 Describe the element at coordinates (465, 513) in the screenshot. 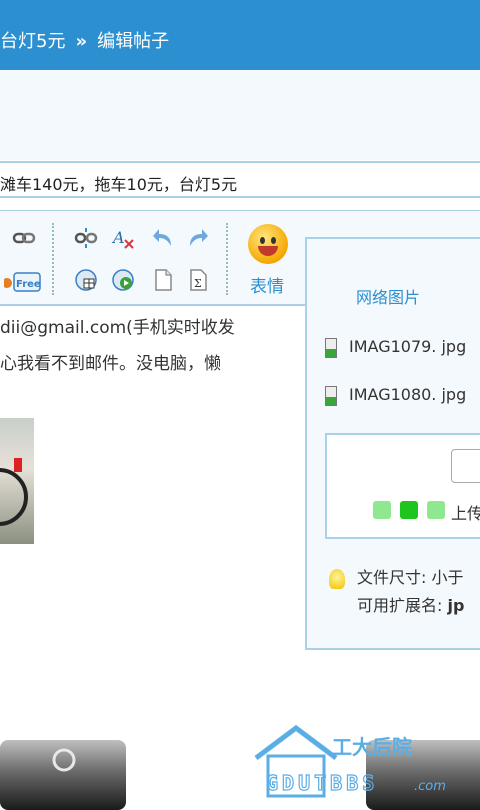

I see `upload-label: 上传` at that location.